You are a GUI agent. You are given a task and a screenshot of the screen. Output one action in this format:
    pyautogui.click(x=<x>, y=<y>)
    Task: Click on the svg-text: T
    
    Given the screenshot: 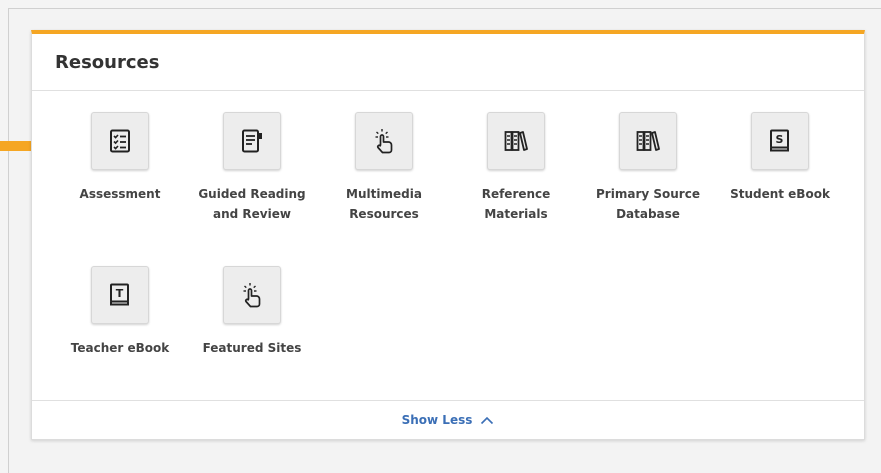 What is the action you would take?
    pyautogui.click(x=120, y=293)
    